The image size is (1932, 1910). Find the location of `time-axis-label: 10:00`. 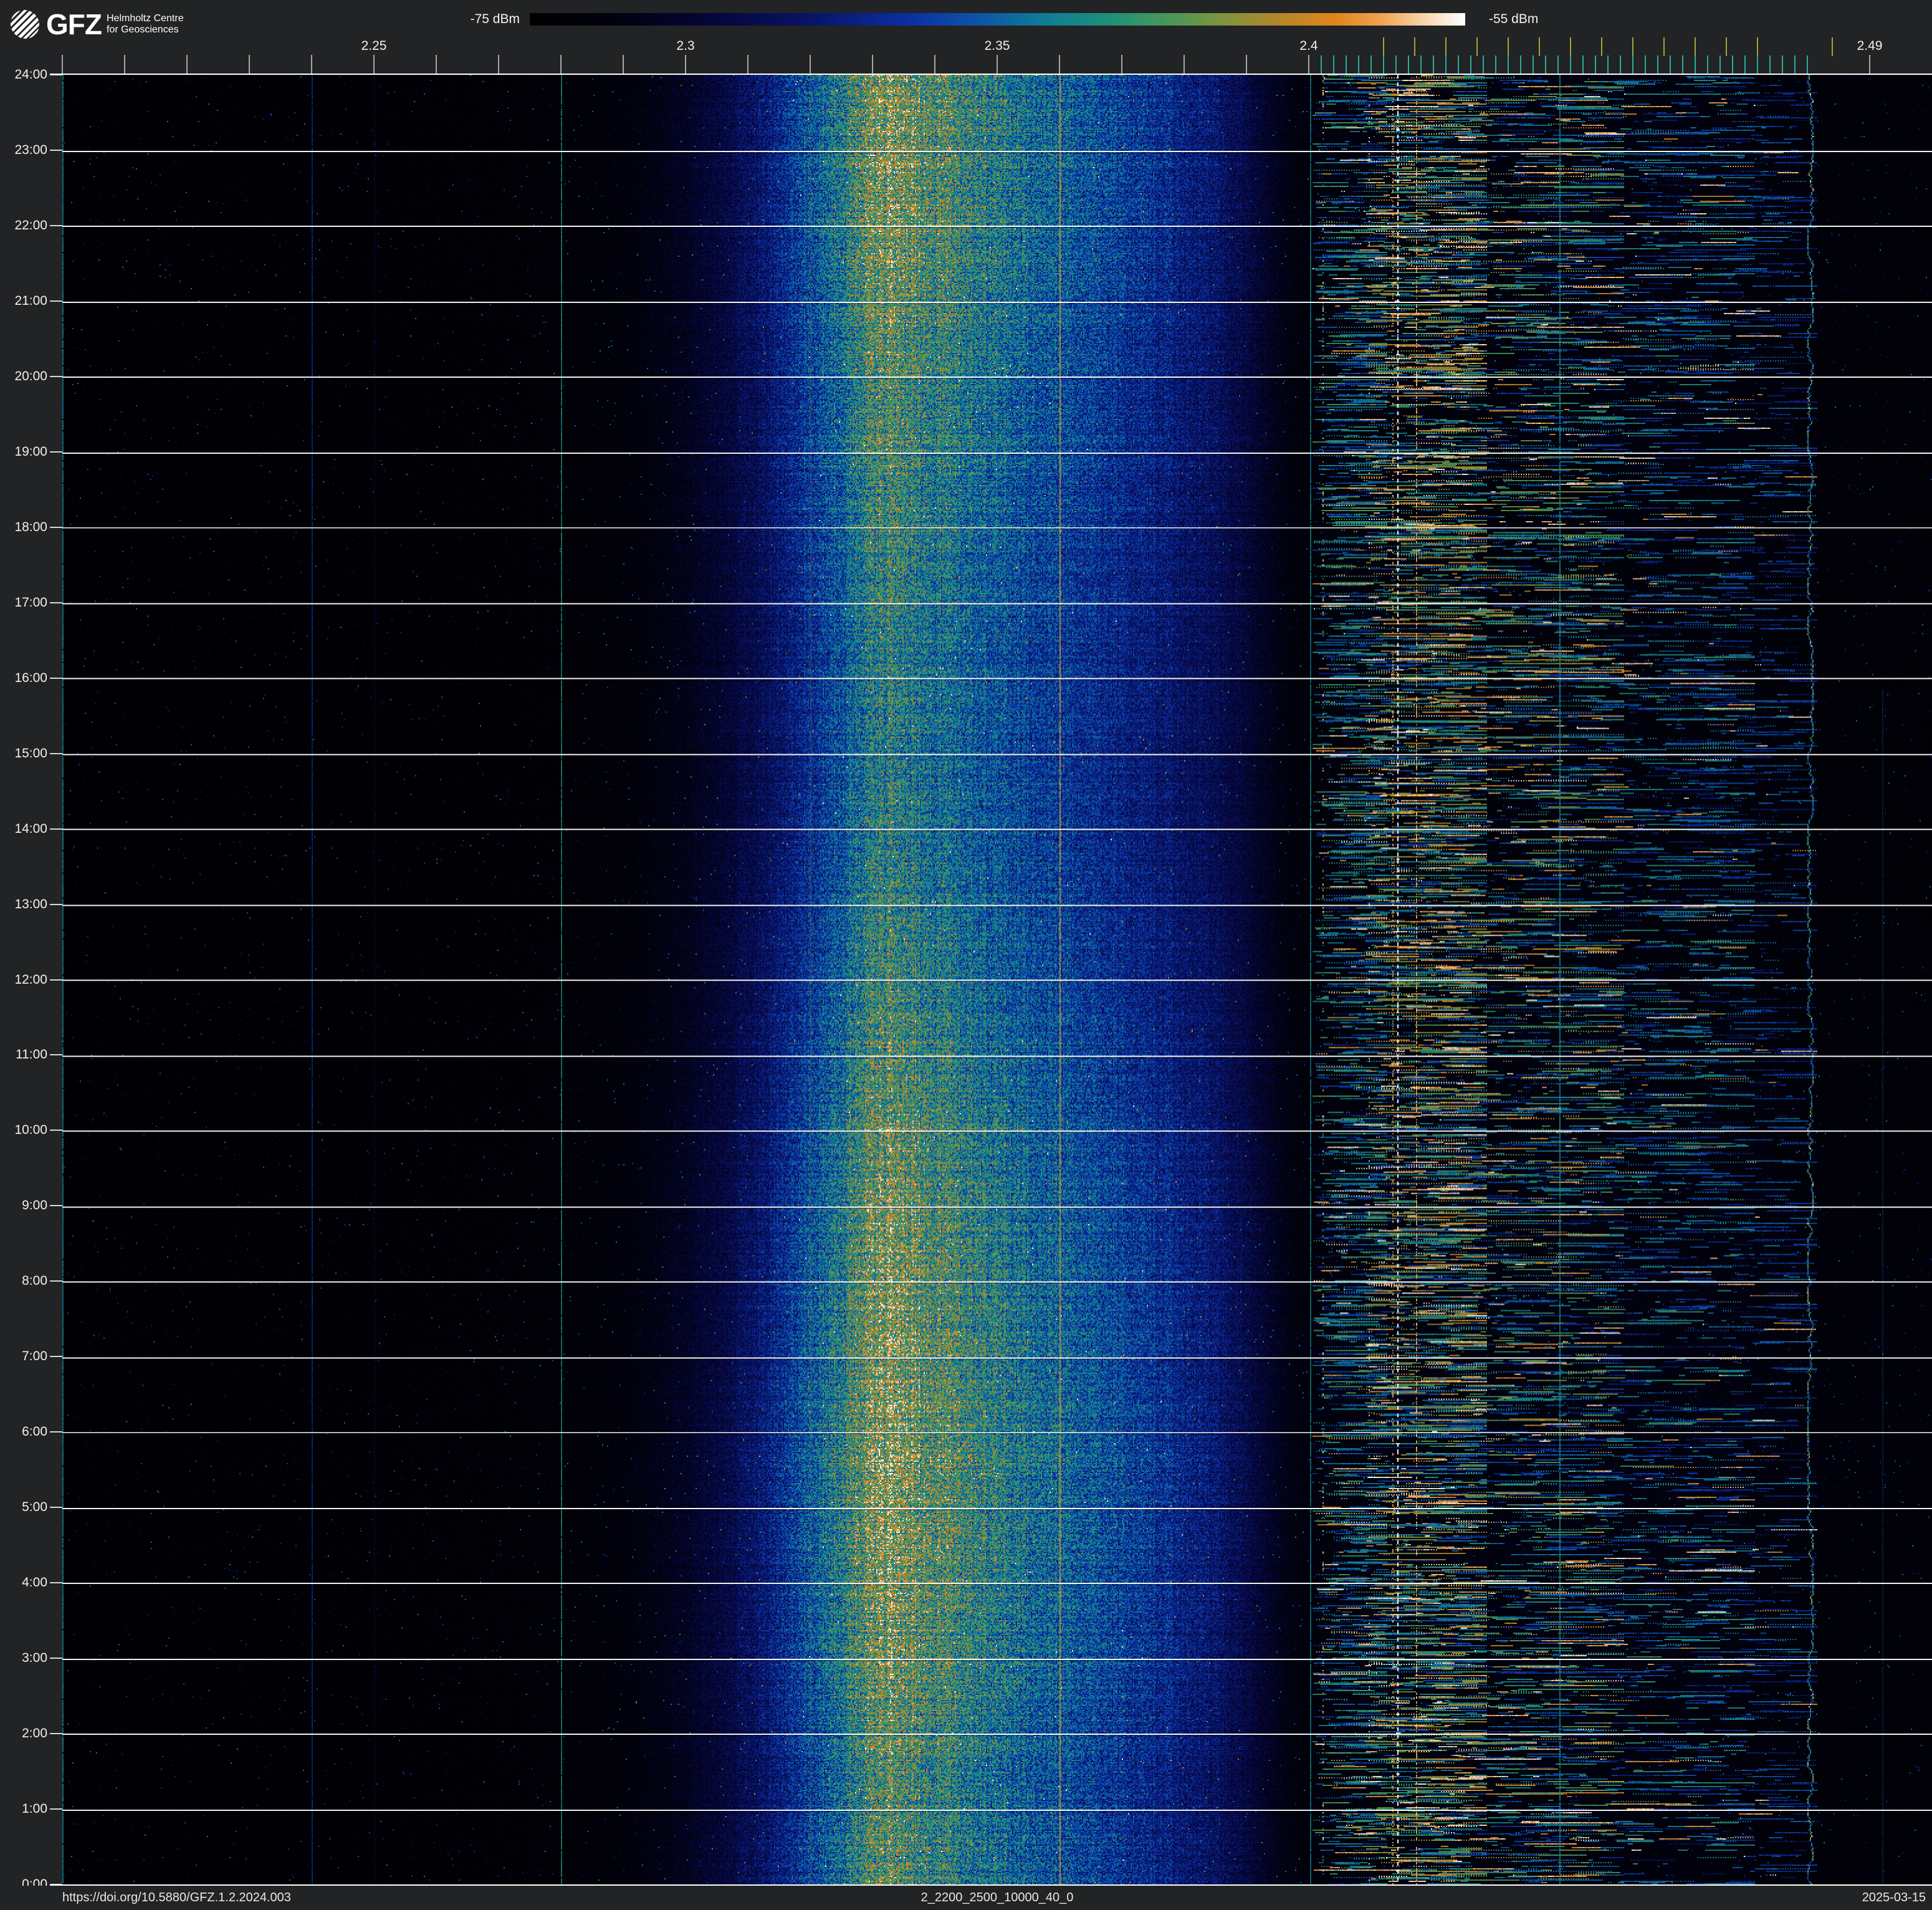

time-axis-label: 10:00 is located at coordinates (30, 1130).